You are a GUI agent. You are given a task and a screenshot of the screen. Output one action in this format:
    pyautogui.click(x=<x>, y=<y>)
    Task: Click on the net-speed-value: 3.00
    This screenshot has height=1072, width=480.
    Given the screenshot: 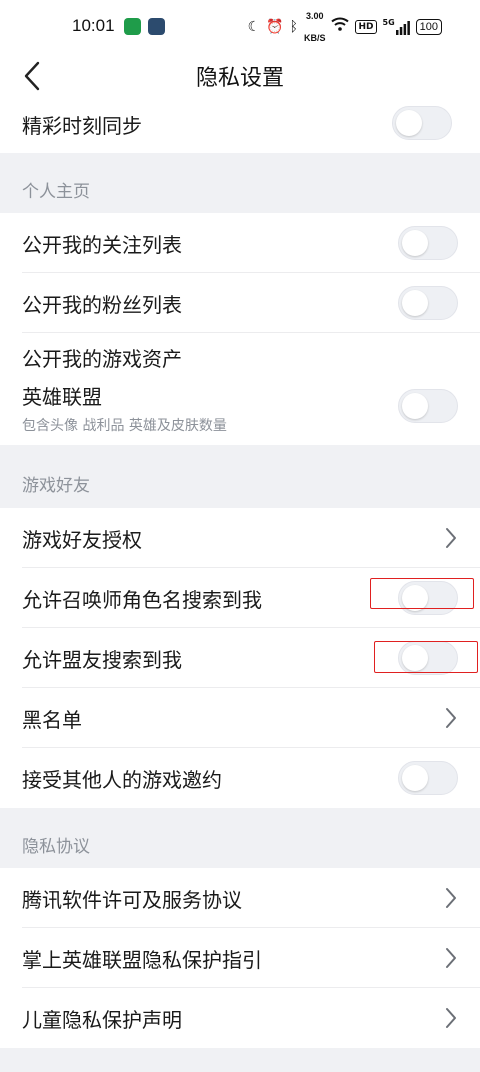 What is the action you would take?
    pyautogui.click(x=314, y=16)
    